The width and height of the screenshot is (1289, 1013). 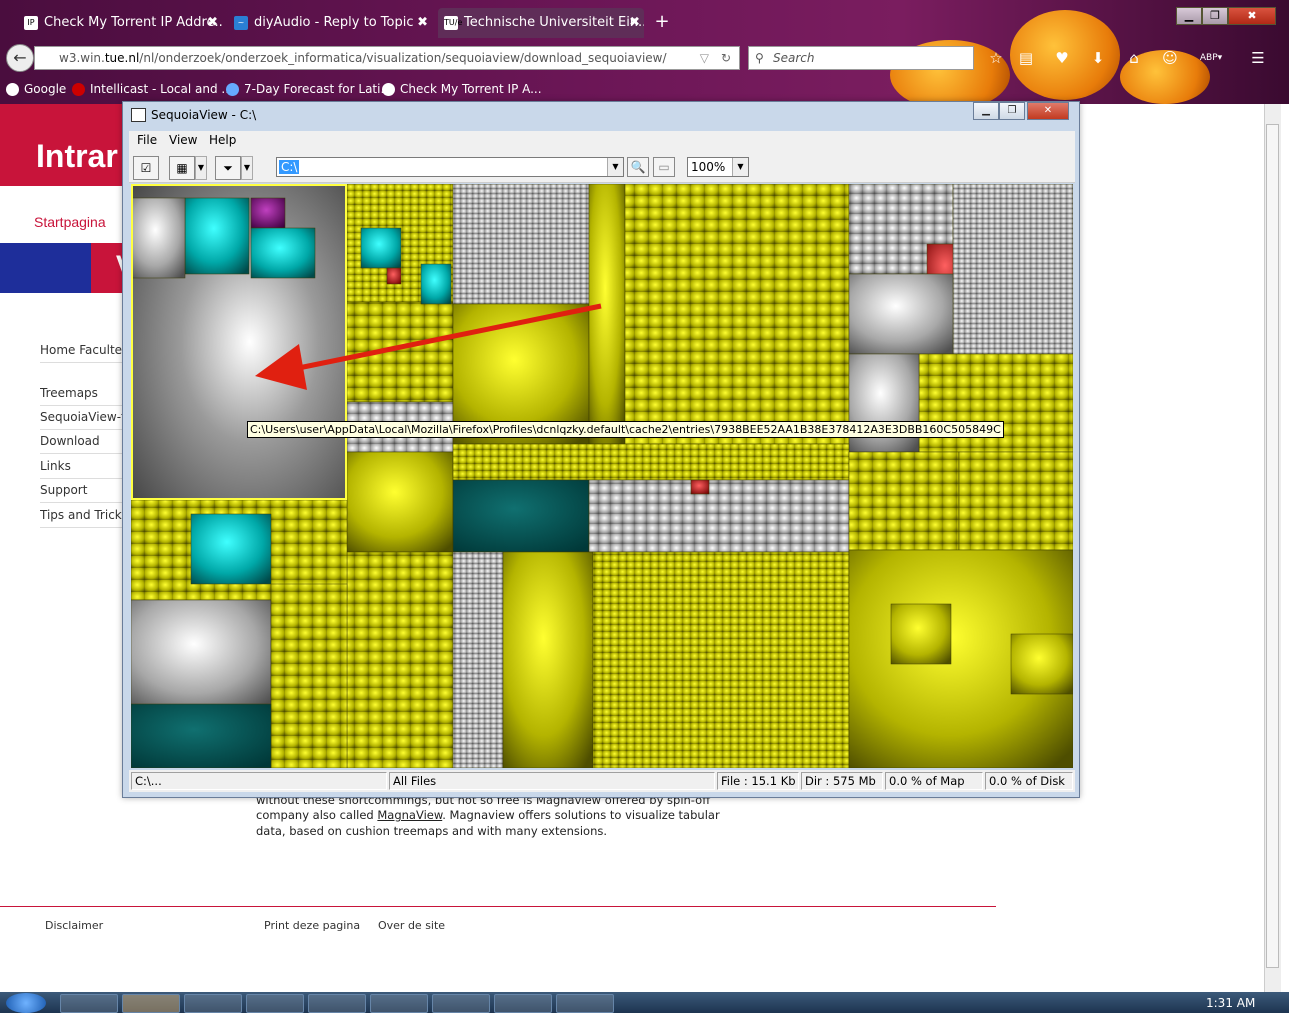 I want to click on minimize-button: ▁, so click(x=1189, y=16).